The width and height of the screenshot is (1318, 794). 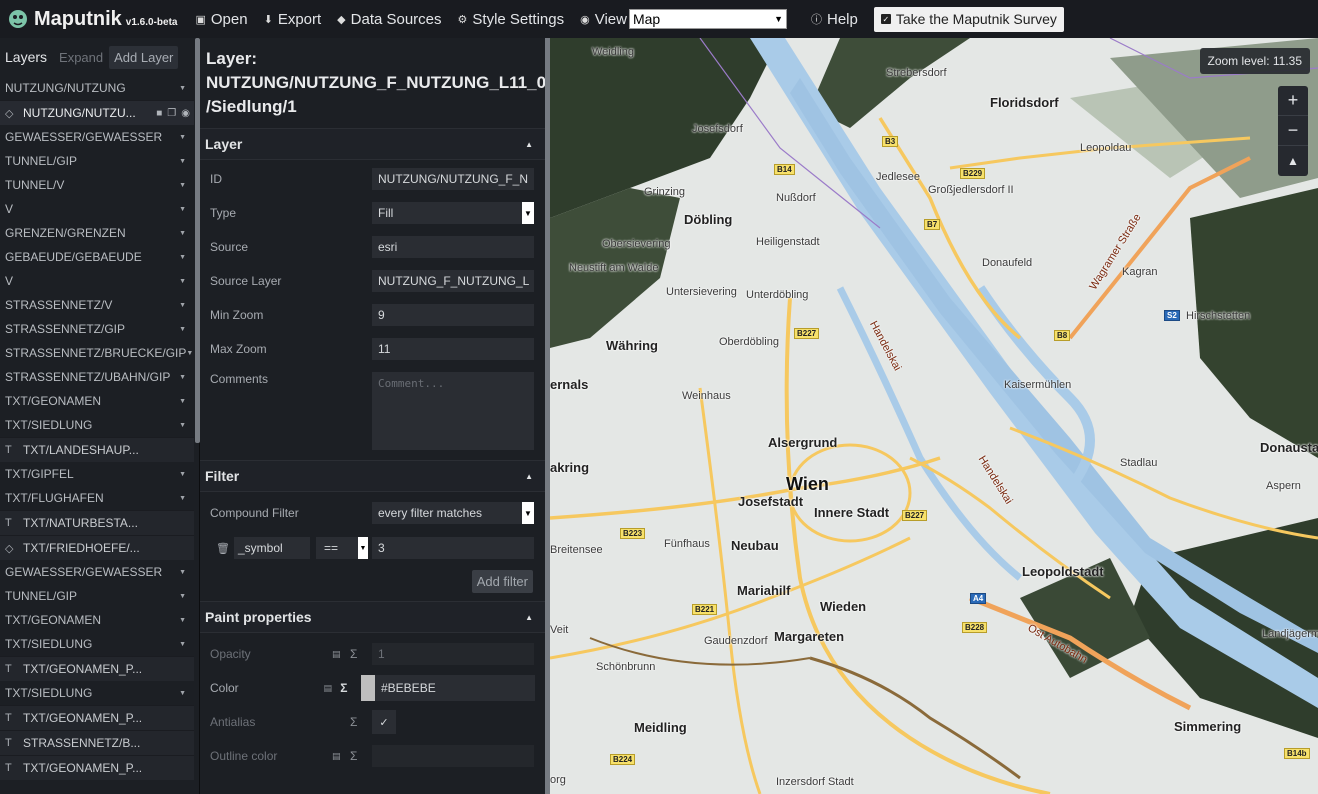 I want to click on compound-filter-select: every filter matches ▼, so click(x=453, y=513).